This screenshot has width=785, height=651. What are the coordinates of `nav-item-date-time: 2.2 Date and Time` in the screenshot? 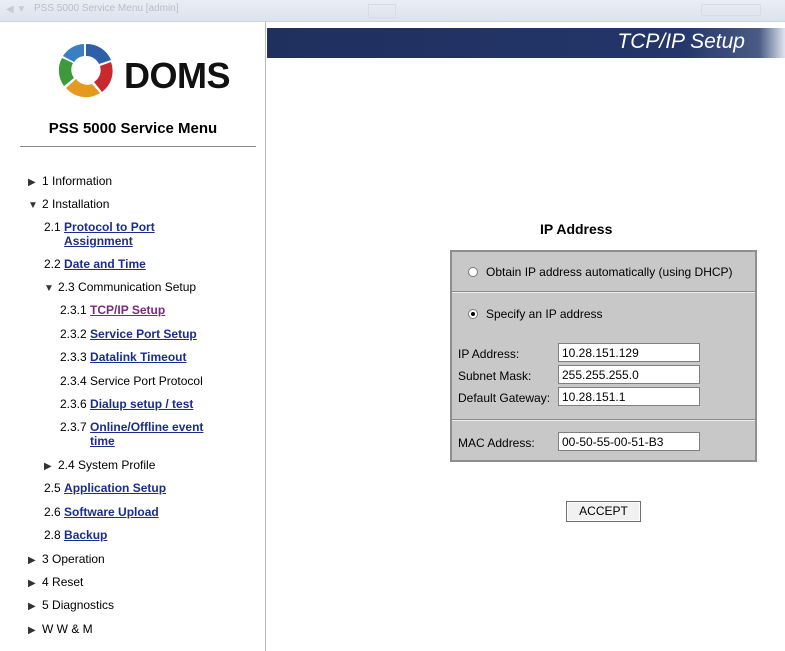 It's located at (95, 264).